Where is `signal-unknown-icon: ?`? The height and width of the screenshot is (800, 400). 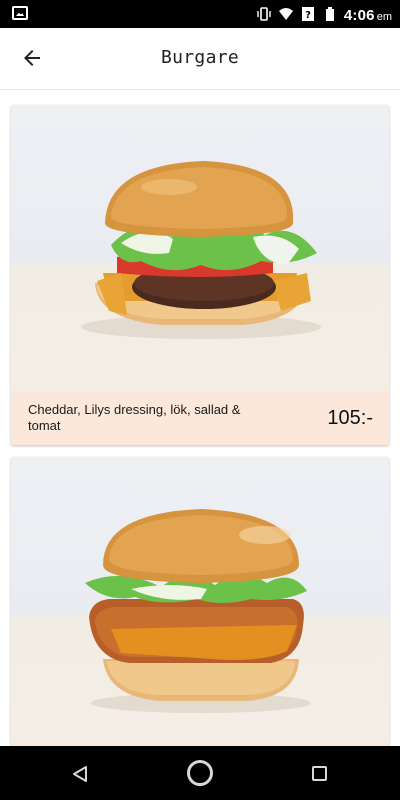 signal-unknown-icon: ? is located at coordinates (307, 14).